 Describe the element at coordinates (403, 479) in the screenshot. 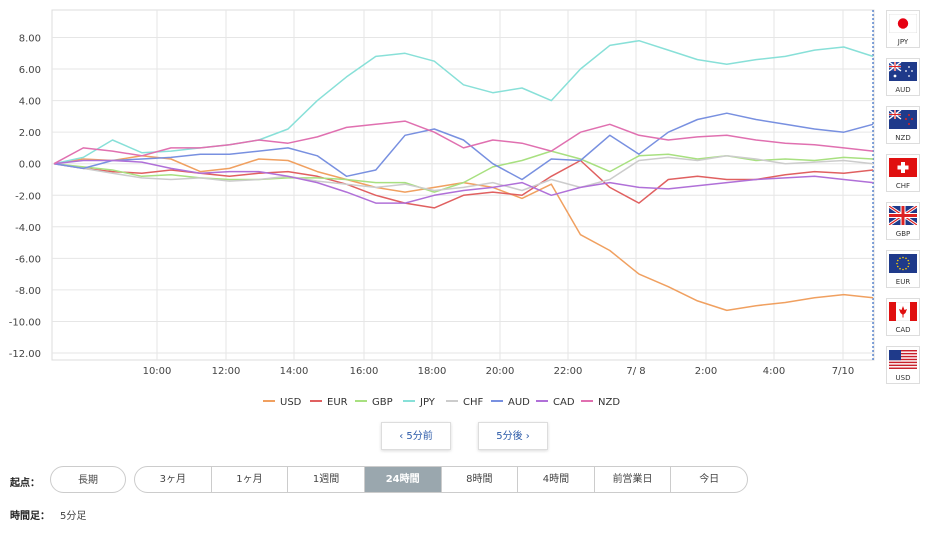

I see `period-option: 24時間` at that location.